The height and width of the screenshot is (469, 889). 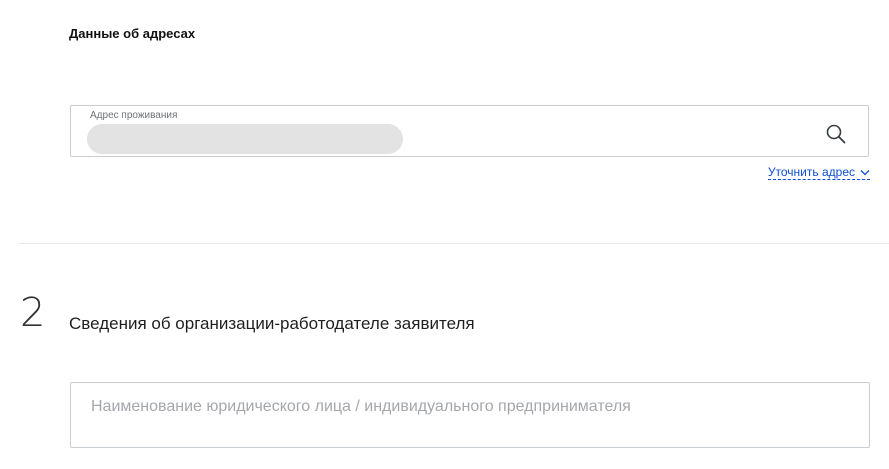 I want to click on search-icon, so click(x=836, y=134).